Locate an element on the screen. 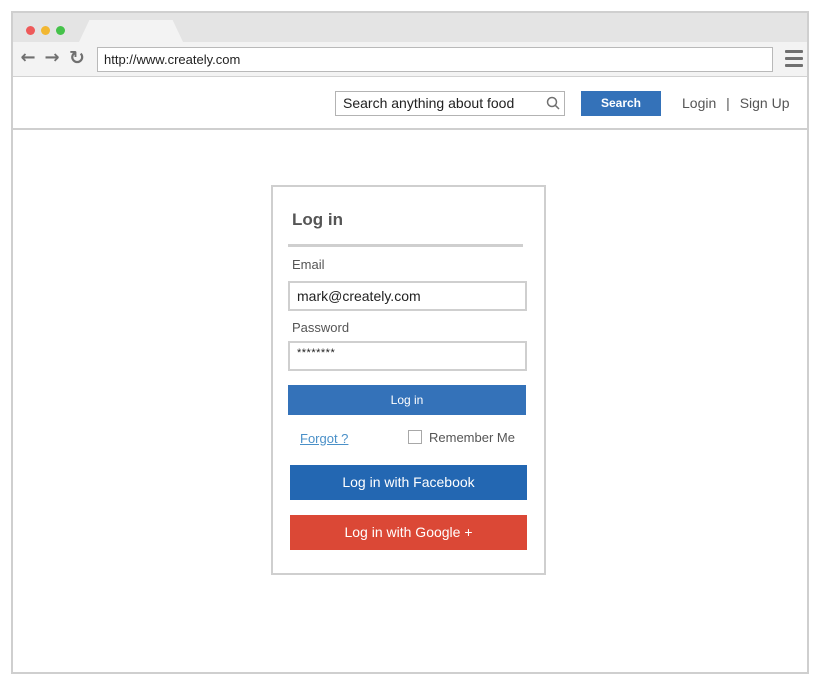 The width and height of the screenshot is (820, 685). forward-arrow-icon: → is located at coordinates (52, 58).